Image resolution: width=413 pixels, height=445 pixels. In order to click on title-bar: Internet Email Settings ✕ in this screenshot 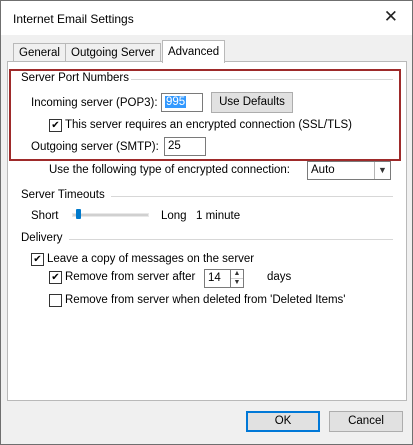, I will do `click(206, 18)`.